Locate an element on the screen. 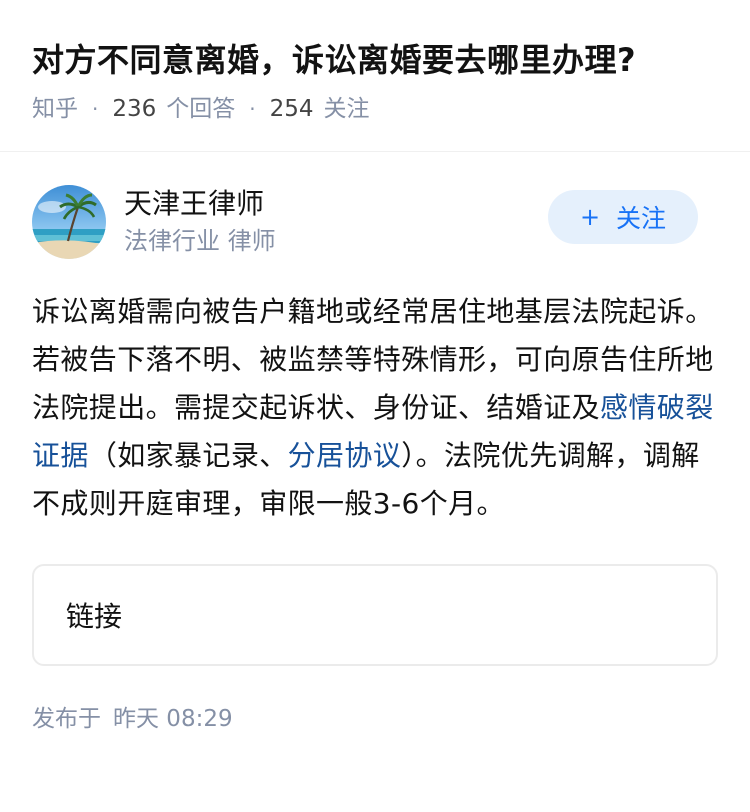 The image size is (750, 812). author-row: 天津王律师 法律行业 律师 + 关注 is located at coordinates (375, 222).